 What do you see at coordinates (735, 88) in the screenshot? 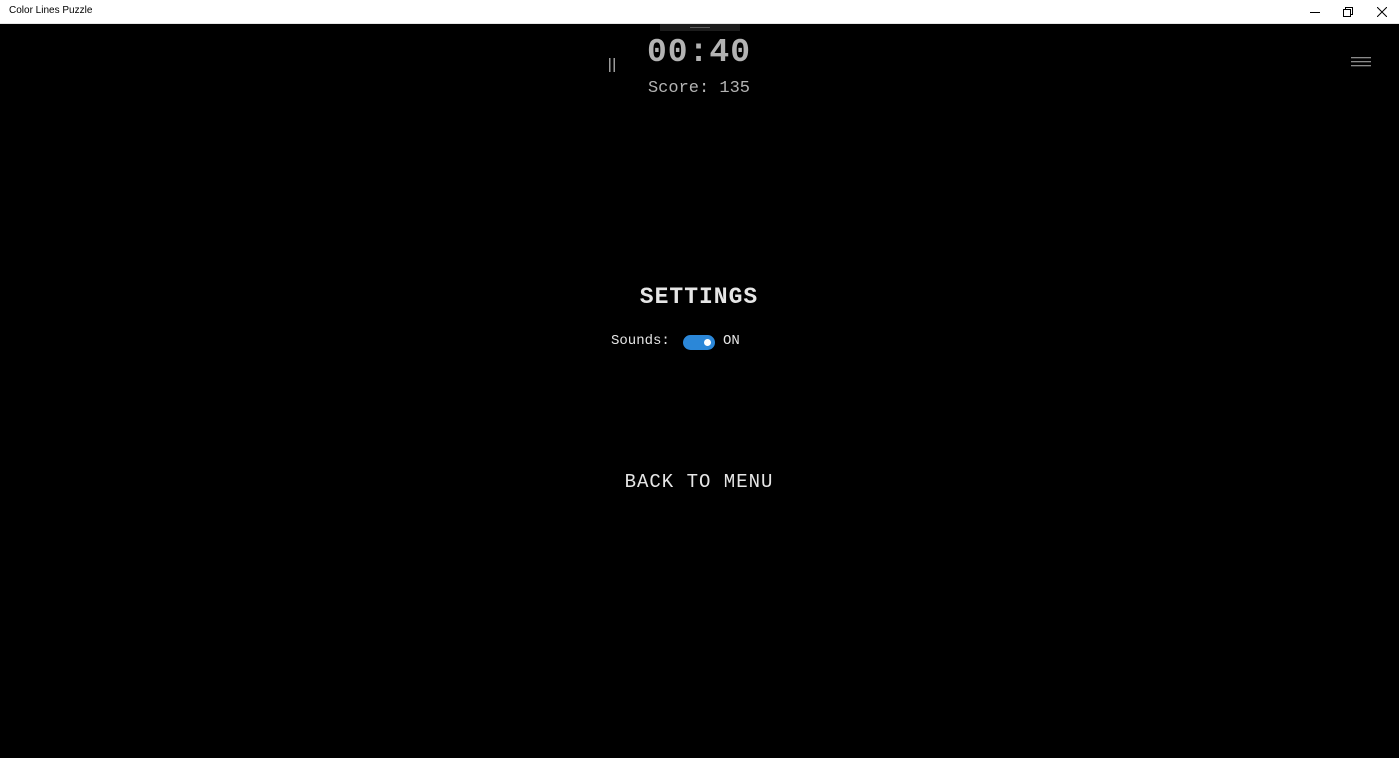
I see `score-value: 135` at bounding box center [735, 88].